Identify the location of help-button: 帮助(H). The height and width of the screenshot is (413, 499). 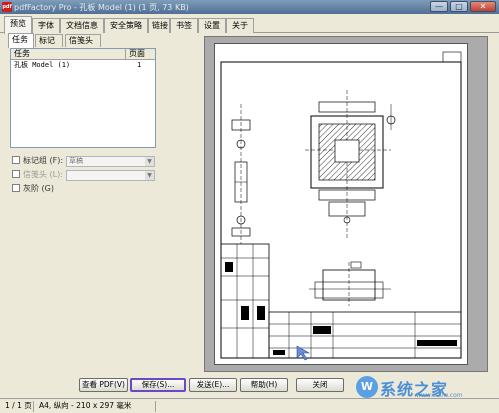
(264, 385).